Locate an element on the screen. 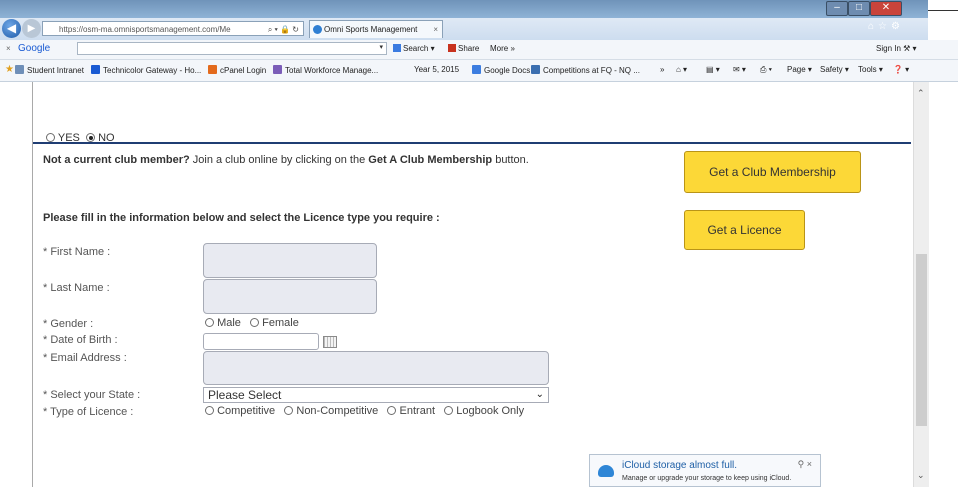 The height and width of the screenshot is (487, 958). search-label: Search ▾ is located at coordinates (419, 48).